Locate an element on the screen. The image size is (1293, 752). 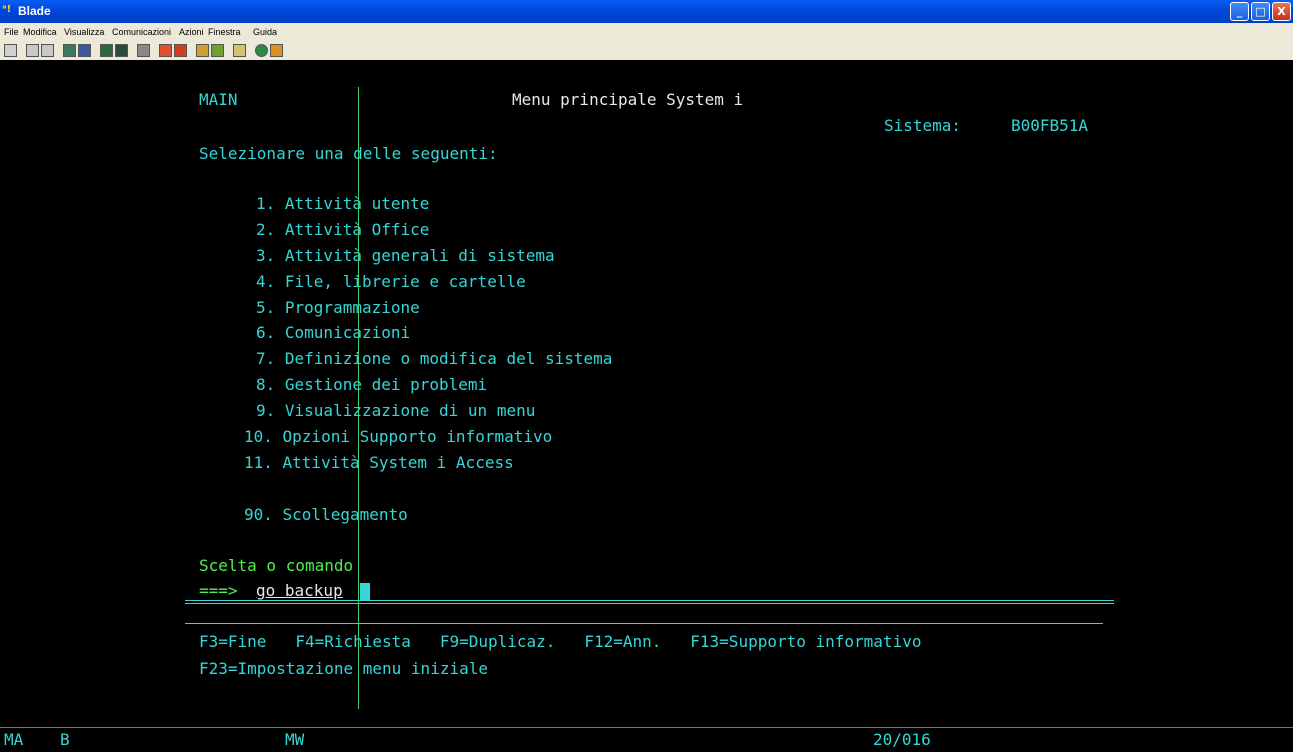
command-input: go backup is located at coordinates (299, 591).